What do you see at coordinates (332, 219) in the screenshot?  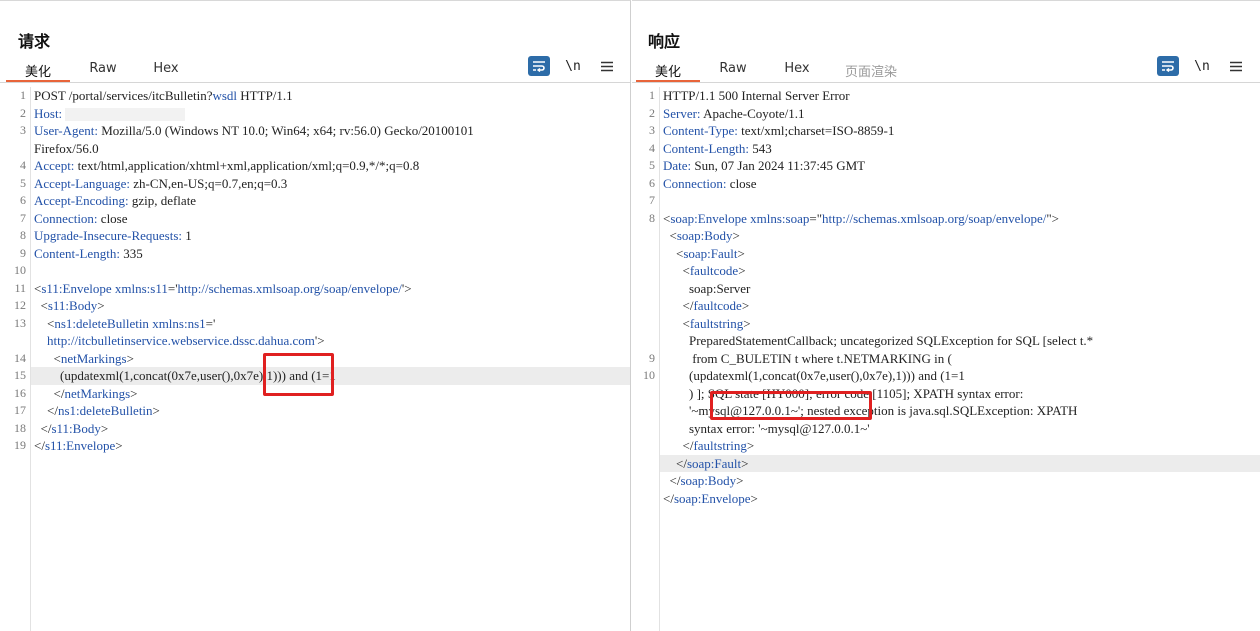 I see `code-line: Connection: close` at bounding box center [332, 219].